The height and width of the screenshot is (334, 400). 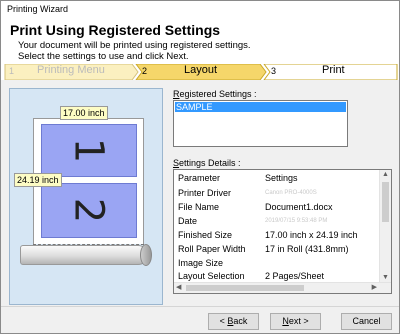 What do you see at coordinates (115, 30) in the screenshot?
I see `page-title: Print Using Registered Settings` at bounding box center [115, 30].